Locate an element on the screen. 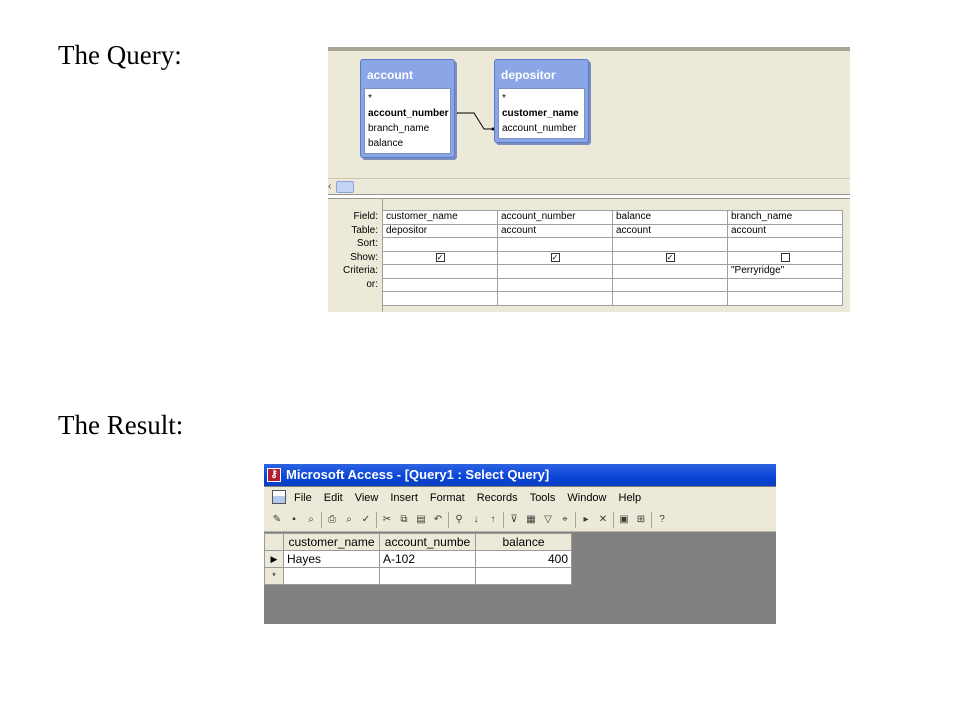  search-icon: ⌕ is located at coordinates (311, 520).